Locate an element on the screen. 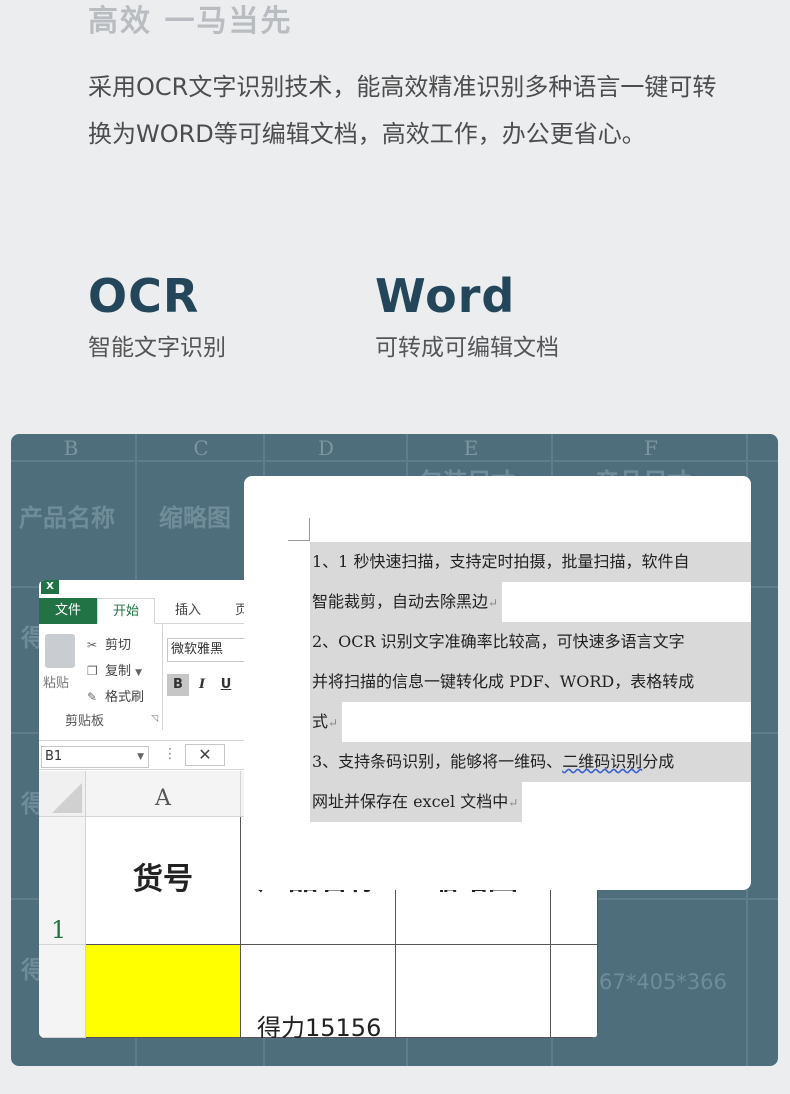 Image resolution: width=790 pixels, height=1094 pixels. cell-d2 is located at coordinates (574, 991).